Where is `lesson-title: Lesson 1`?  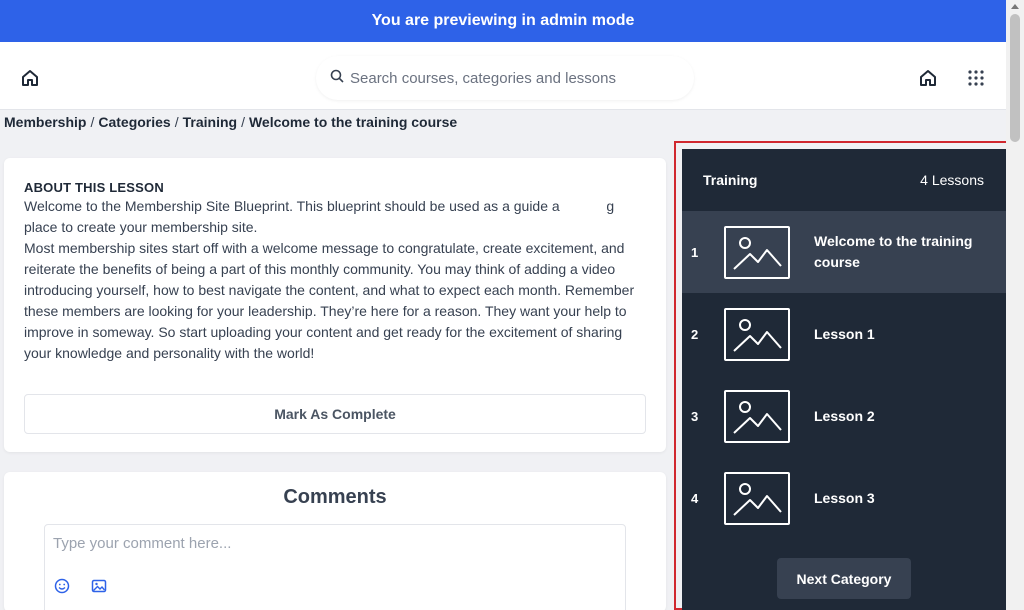 lesson-title: Lesson 1 is located at coordinates (844, 333).